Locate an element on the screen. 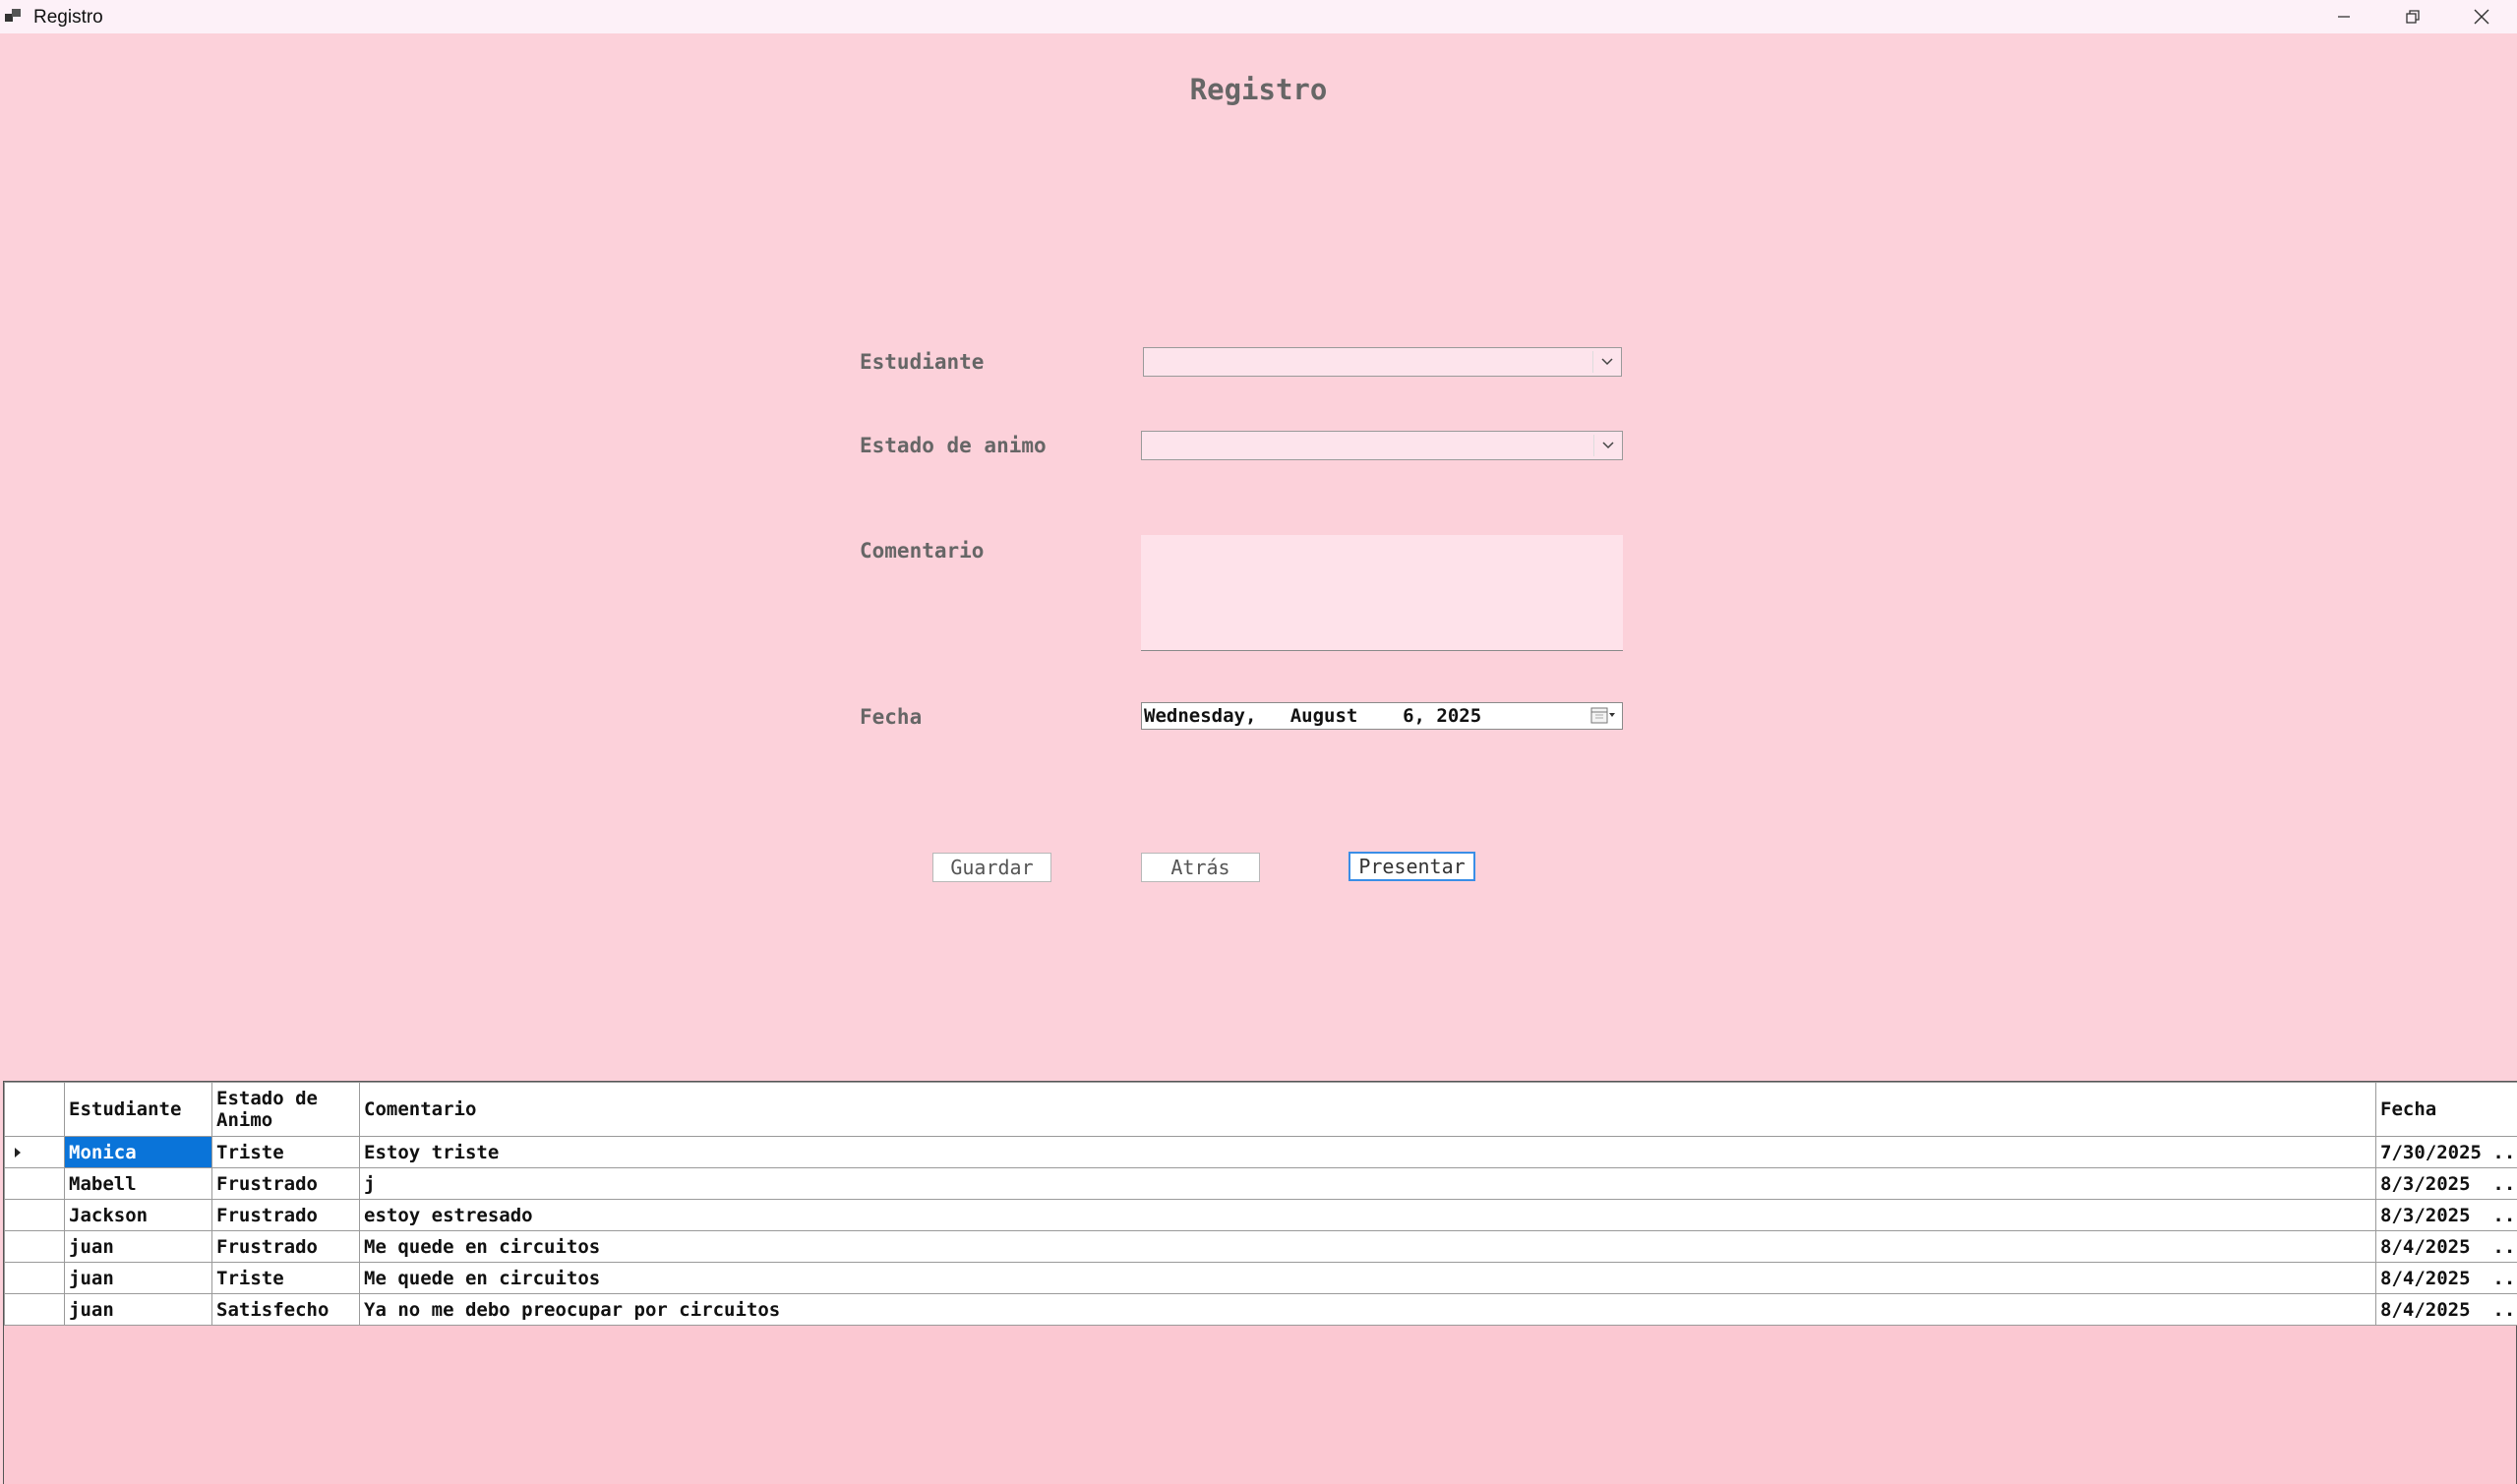 This screenshot has height=1484, width=2517. cell-comentario: Ya no me debo preocupar por circuitos is located at coordinates (1367, 1310).